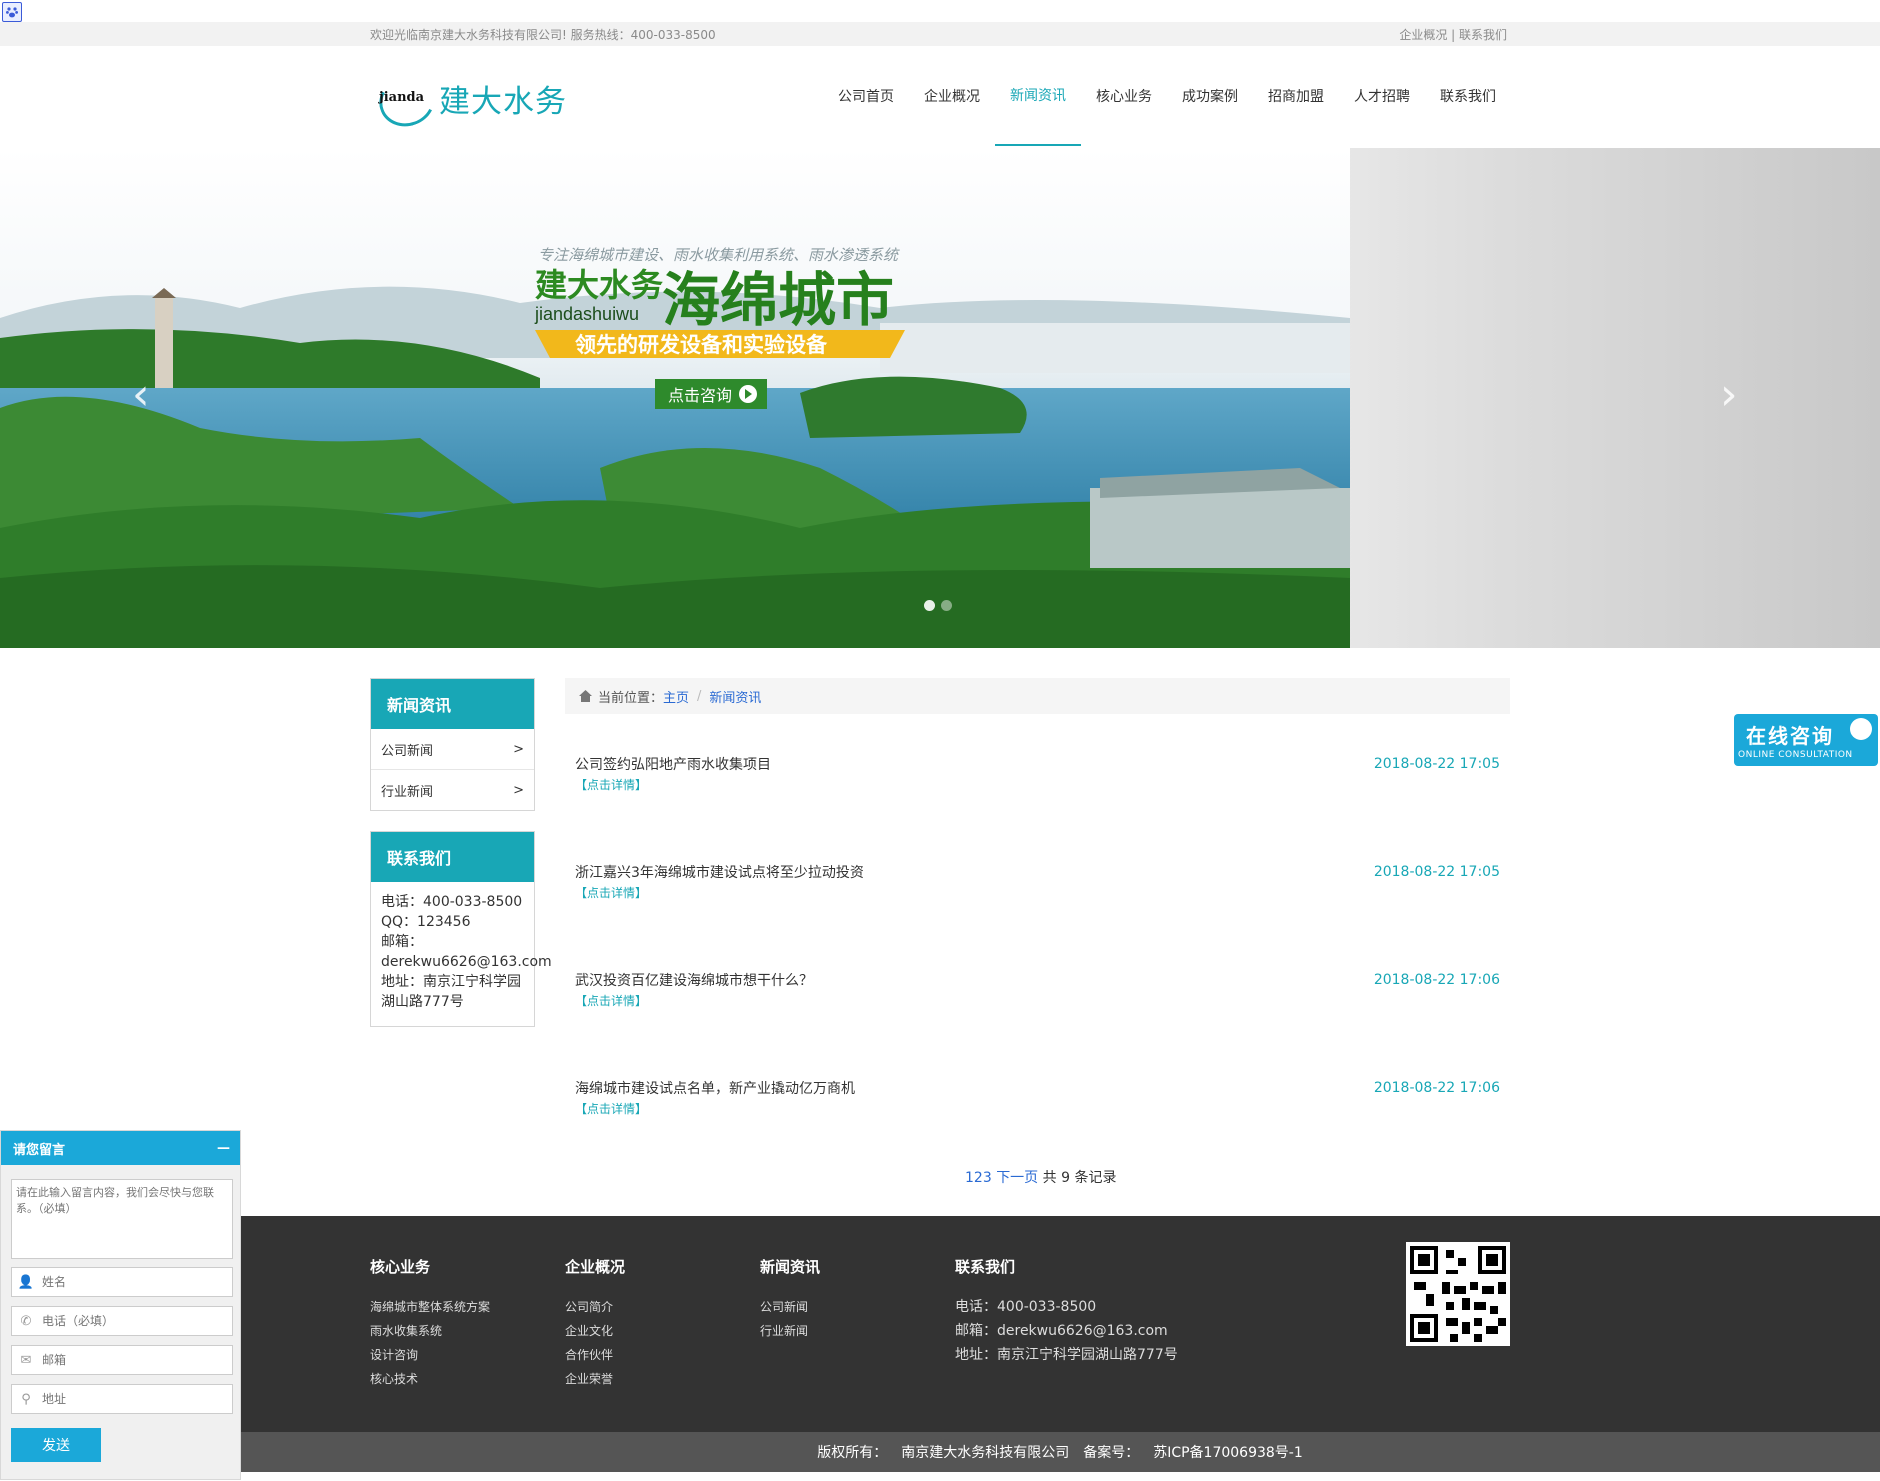 The width and height of the screenshot is (1880, 1481). What do you see at coordinates (430, 1379) in the screenshot?
I see `footer-link: 核心技术` at bounding box center [430, 1379].